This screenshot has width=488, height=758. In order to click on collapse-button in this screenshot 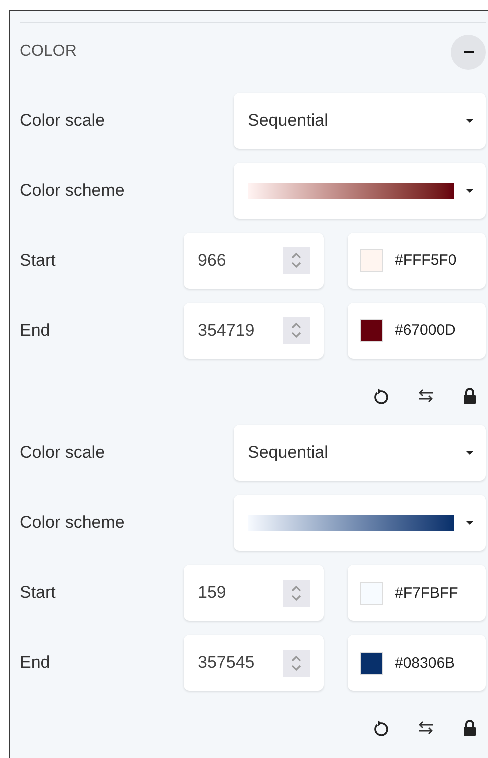, I will do `click(468, 52)`.